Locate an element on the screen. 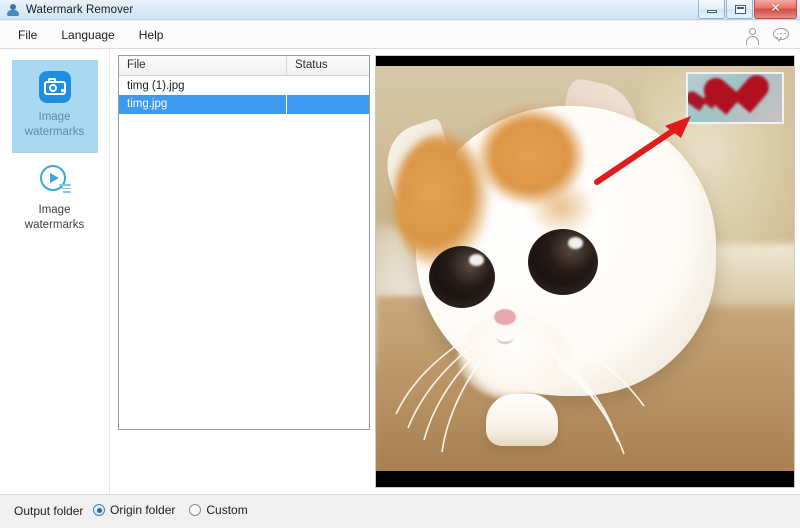 The width and height of the screenshot is (800, 528). radio-custom-folder: Custom is located at coordinates (218, 510).